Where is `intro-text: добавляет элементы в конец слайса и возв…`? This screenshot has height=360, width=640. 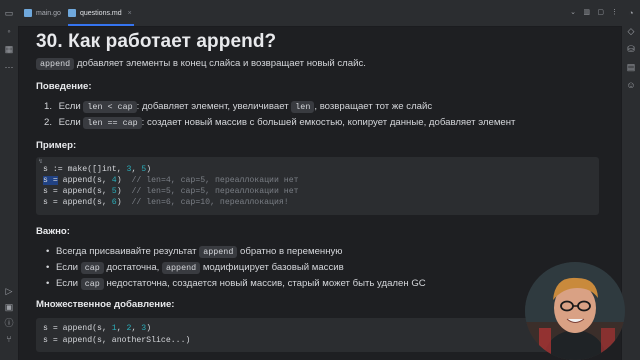
intro-text: добавляет элементы в конец слайса и возв… is located at coordinates (221, 63).